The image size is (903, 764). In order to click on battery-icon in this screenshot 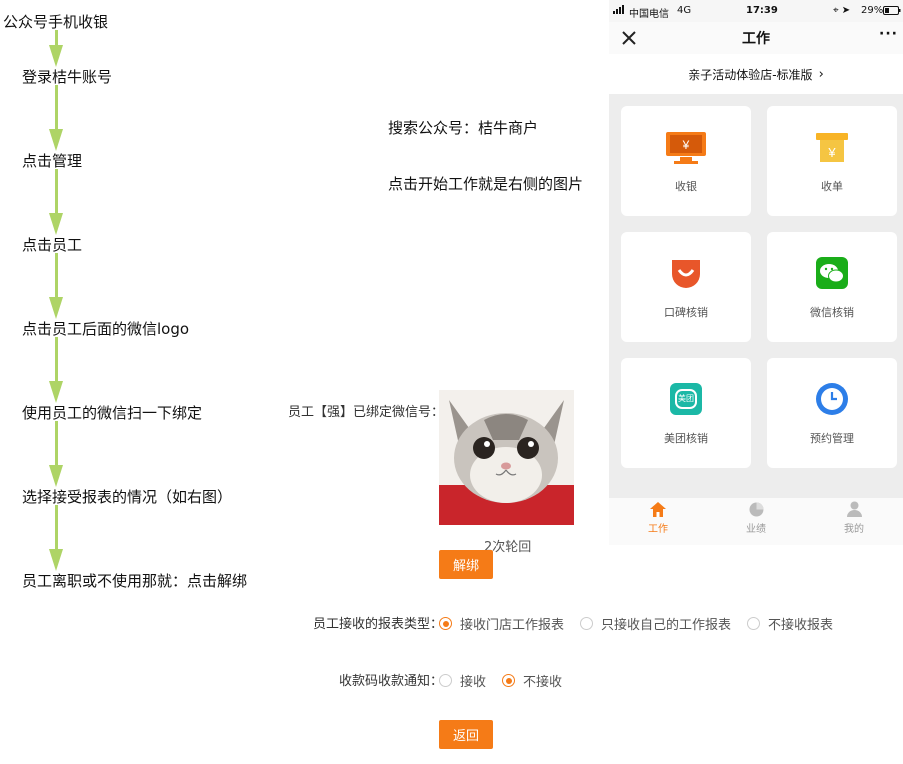, I will do `click(892, 12)`.